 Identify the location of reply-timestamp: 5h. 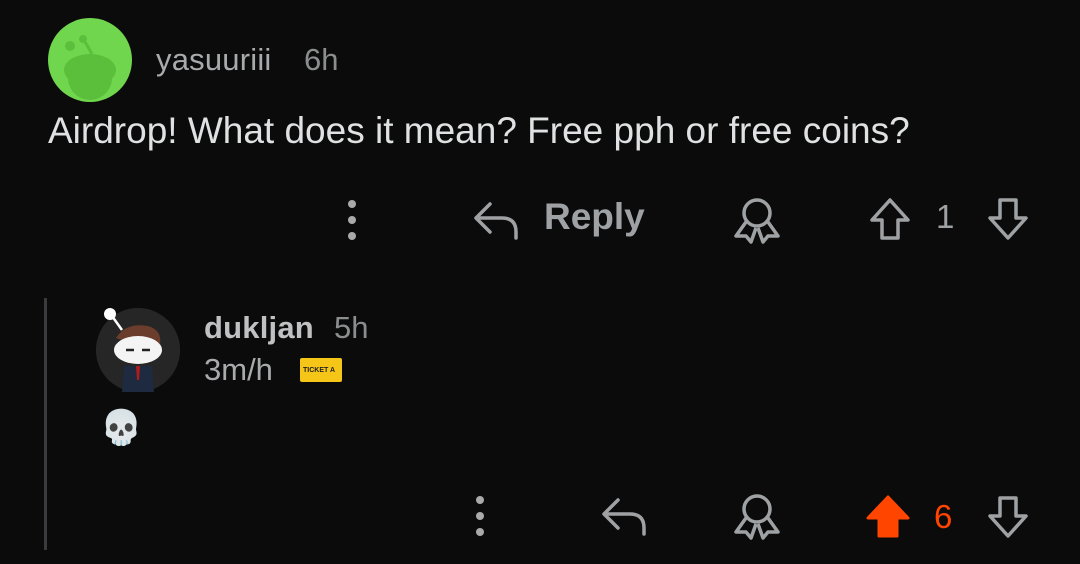
(351, 327).